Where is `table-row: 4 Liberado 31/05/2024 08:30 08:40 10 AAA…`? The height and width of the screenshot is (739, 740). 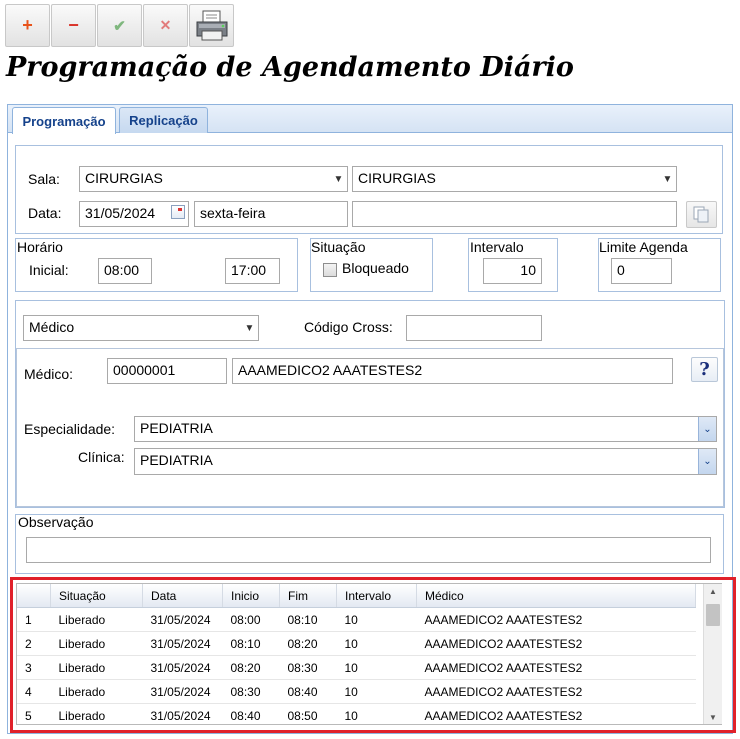 table-row: 4 Liberado 31/05/2024 08:30 08:40 10 AAA… is located at coordinates (356, 691).